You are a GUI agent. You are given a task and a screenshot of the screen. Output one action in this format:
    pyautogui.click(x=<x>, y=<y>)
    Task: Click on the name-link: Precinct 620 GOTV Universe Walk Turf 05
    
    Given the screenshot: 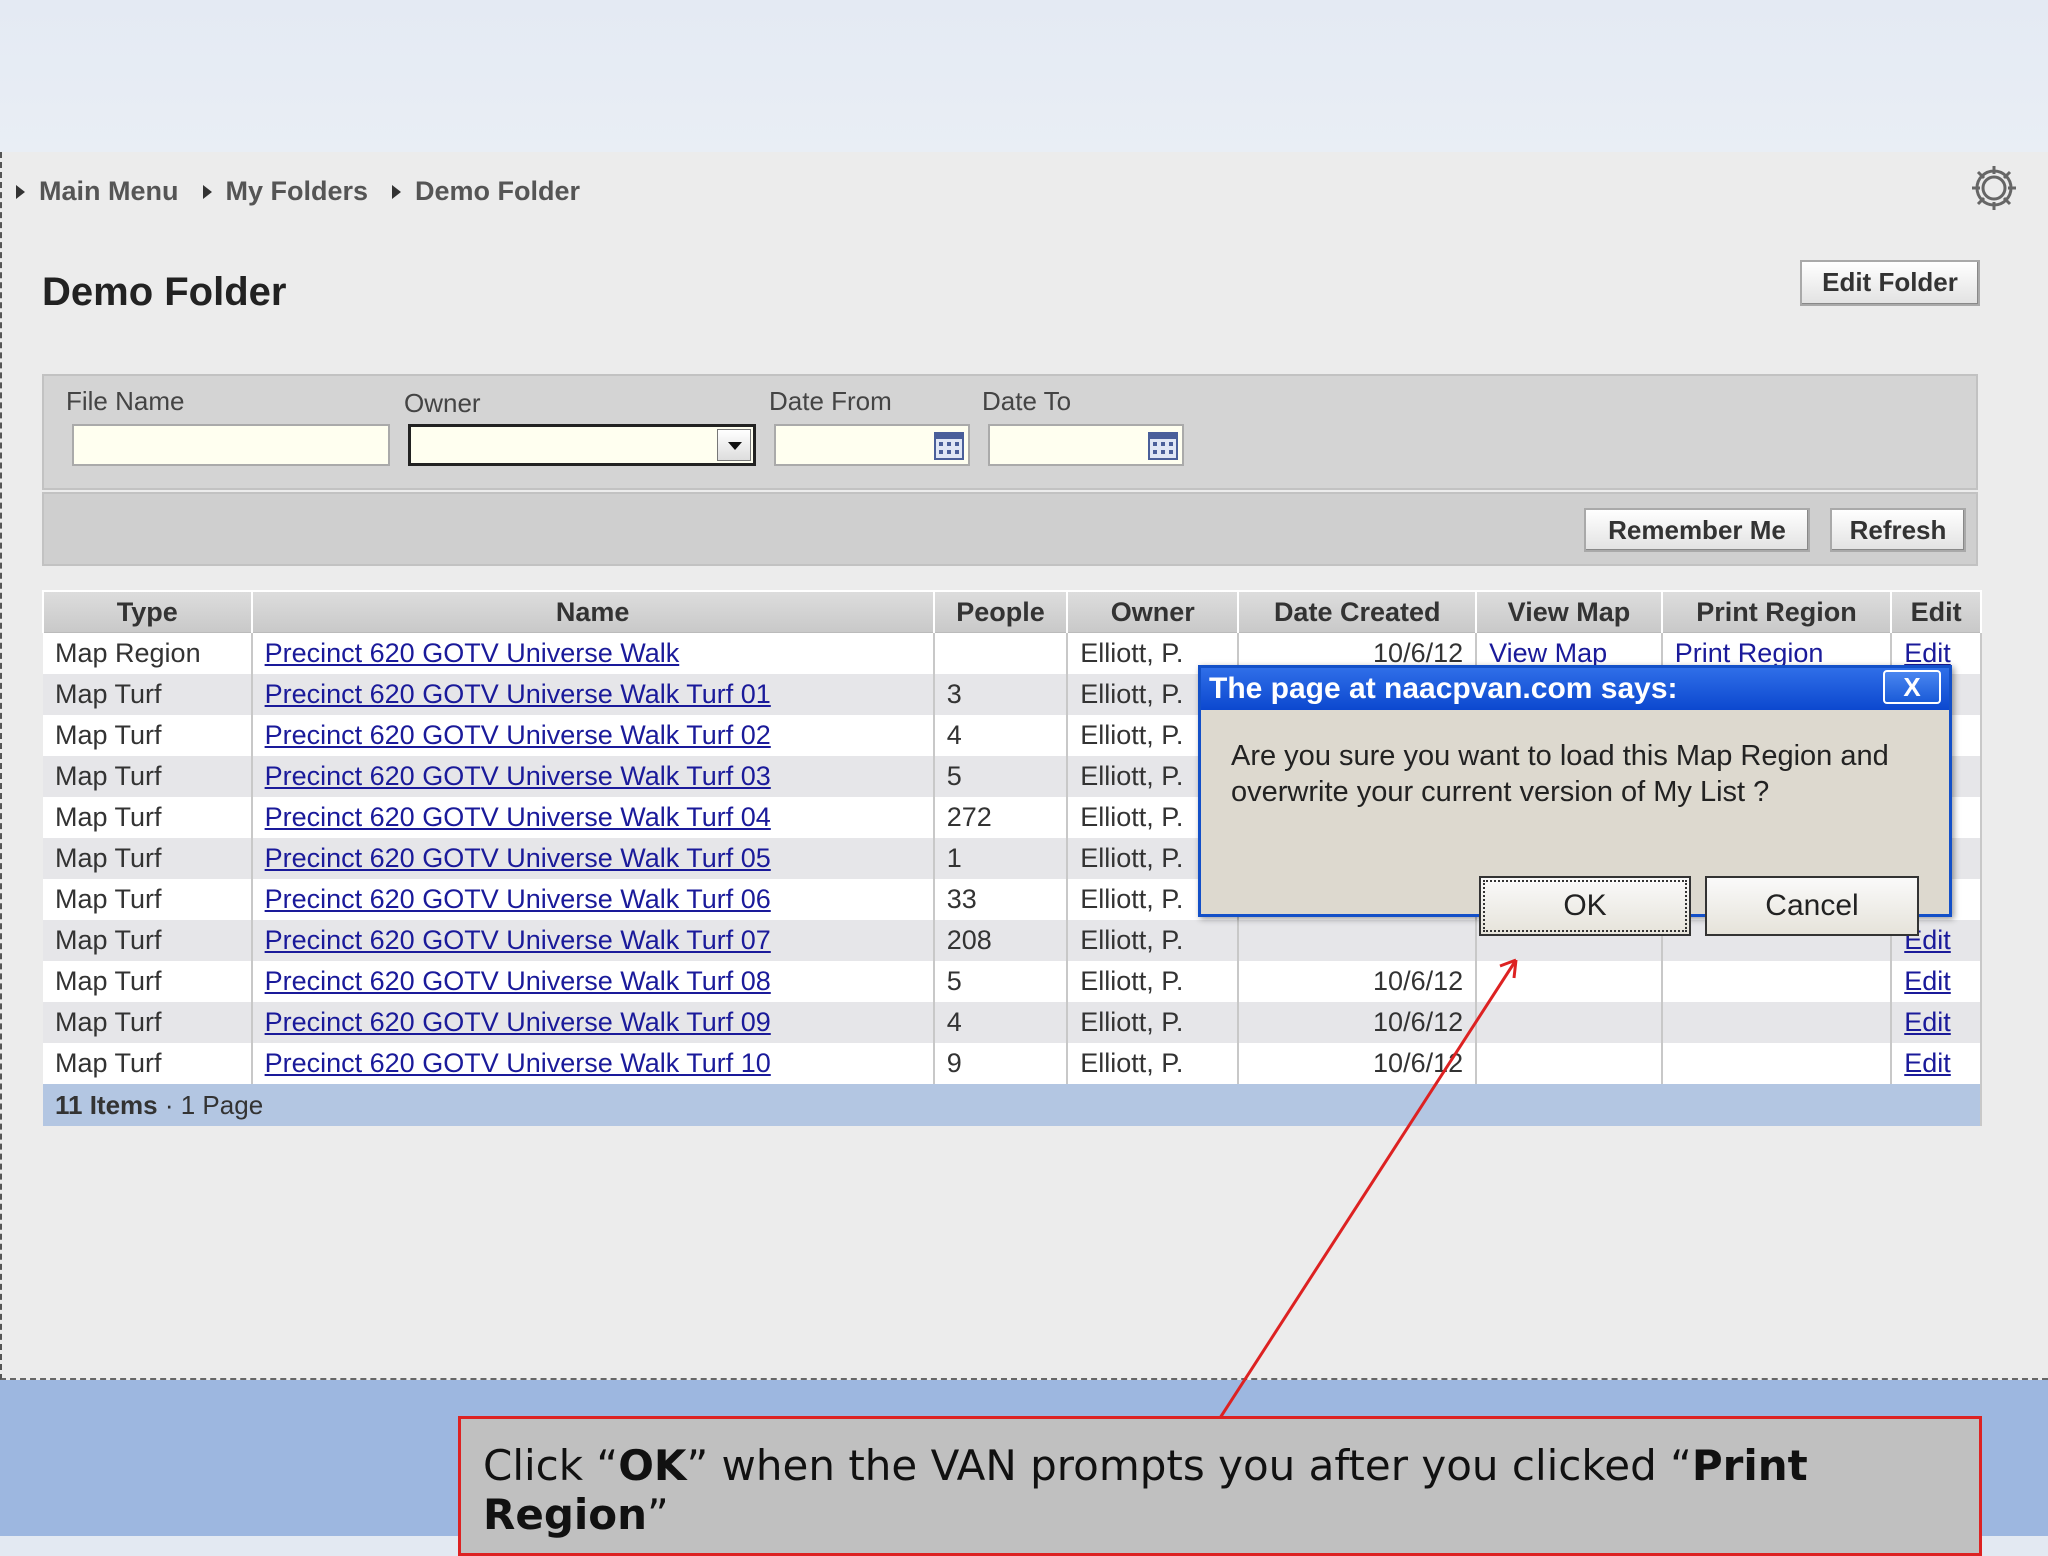 What is the action you would take?
    pyautogui.click(x=518, y=858)
    